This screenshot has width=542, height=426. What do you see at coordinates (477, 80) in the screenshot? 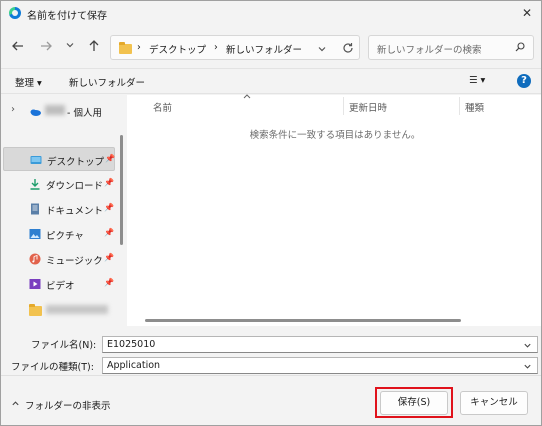
I see `view-options-button: ☰ ▾` at bounding box center [477, 80].